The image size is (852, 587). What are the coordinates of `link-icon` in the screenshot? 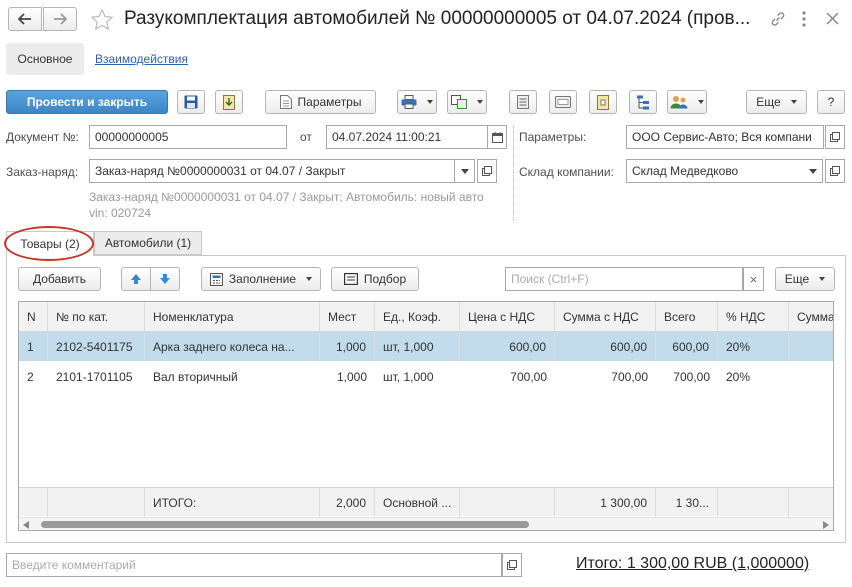 It's located at (778, 19).